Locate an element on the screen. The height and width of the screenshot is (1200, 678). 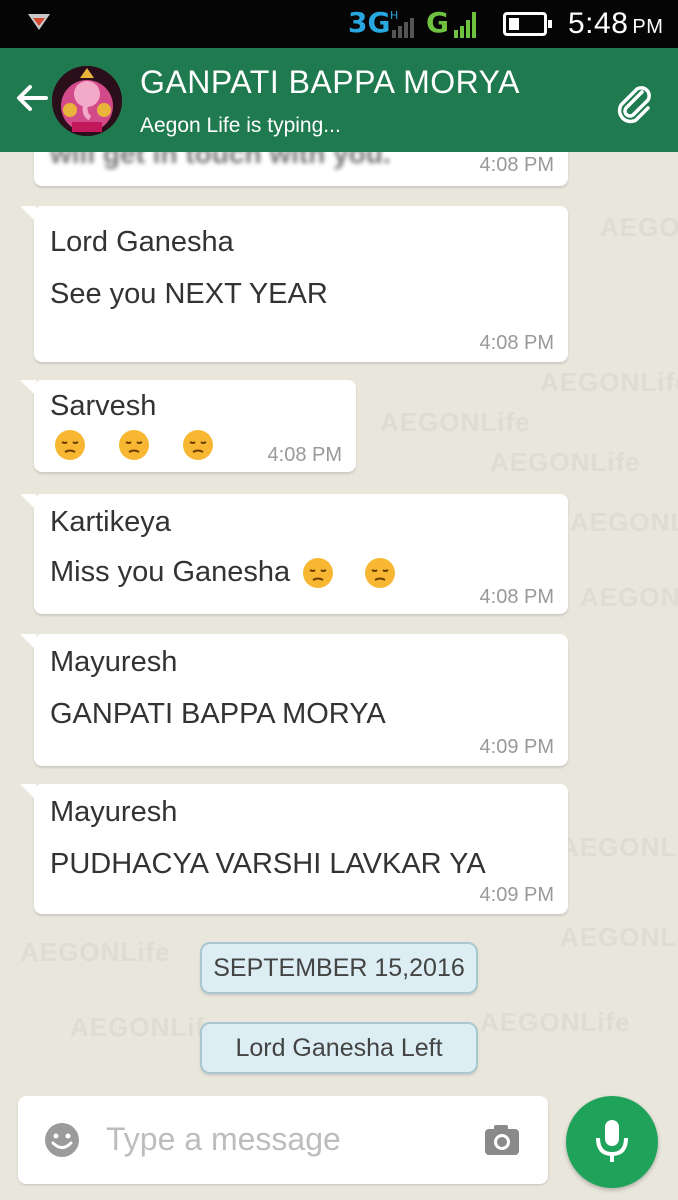
message-sender: Lord Ganesha is located at coordinates (142, 242).